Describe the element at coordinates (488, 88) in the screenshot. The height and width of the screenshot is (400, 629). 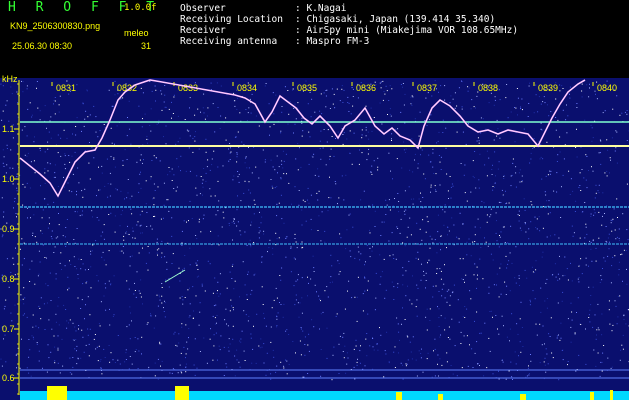
I see `time-tick-label: 0838` at that location.